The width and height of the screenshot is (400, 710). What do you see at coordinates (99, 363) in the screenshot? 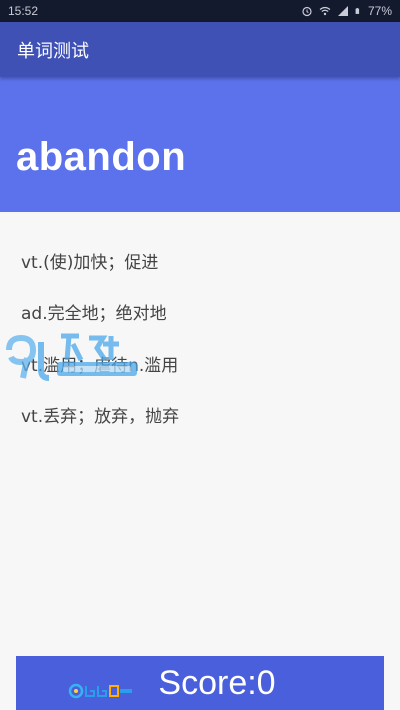
I see `option-3: vt.滥用；虐待n.滥用` at bounding box center [99, 363].